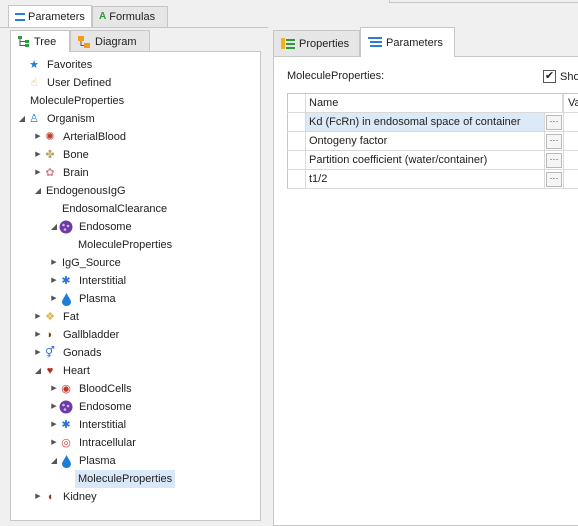 The image size is (578, 526). I want to click on tree-item: ▶ IgG_Source, so click(86, 263).